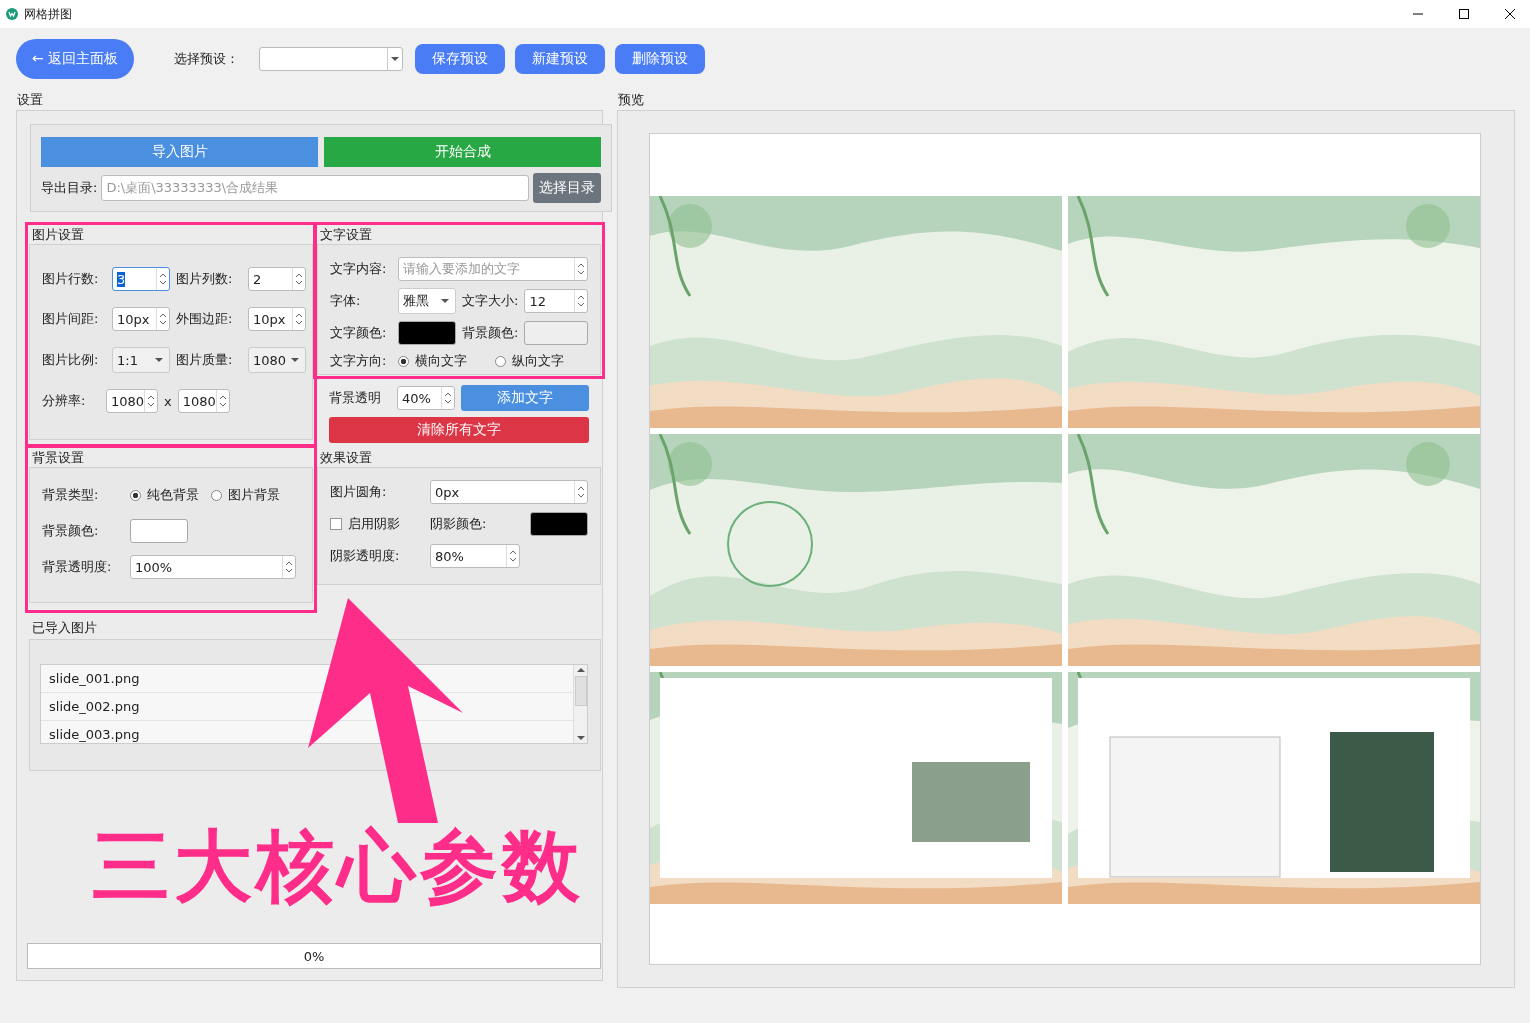 The image size is (1530, 1023). Describe the element at coordinates (556, 301) in the screenshot. I see `spin-field: 12` at that location.